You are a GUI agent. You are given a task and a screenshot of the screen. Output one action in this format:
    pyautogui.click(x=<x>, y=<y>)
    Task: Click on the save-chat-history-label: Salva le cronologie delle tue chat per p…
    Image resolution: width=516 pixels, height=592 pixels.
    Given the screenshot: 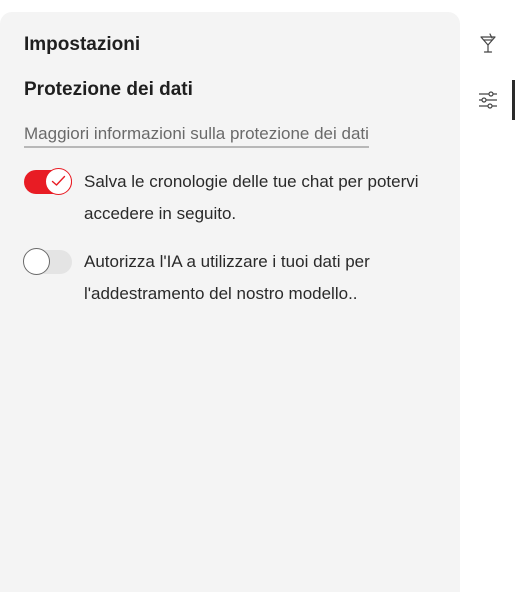 What is the action you would take?
    pyautogui.click(x=251, y=197)
    